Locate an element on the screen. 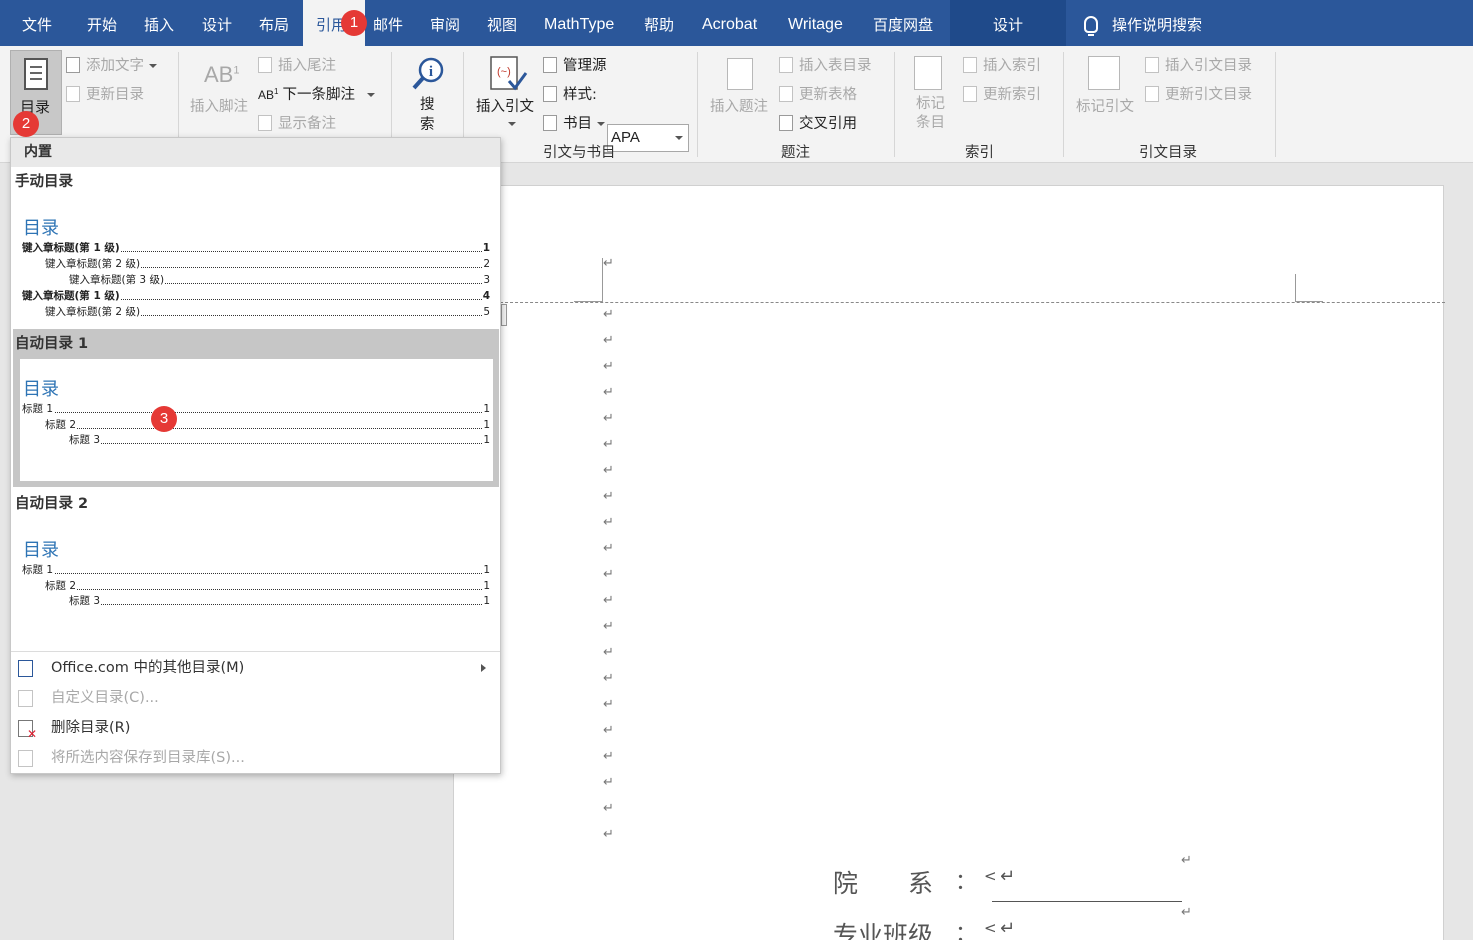  toc-preview-page-number: 3 is located at coordinates (486, 280).